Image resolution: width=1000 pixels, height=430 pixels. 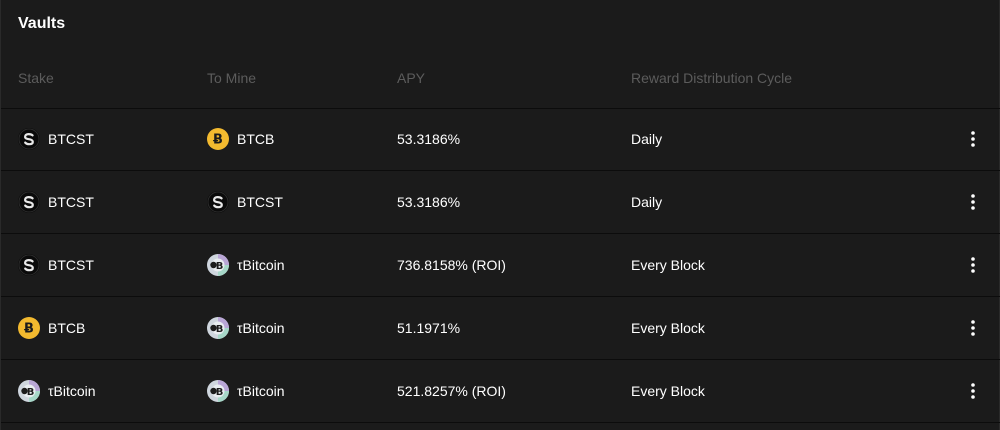 I want to click on to-mine-cell: BTCST, so click(x=245, y=202).